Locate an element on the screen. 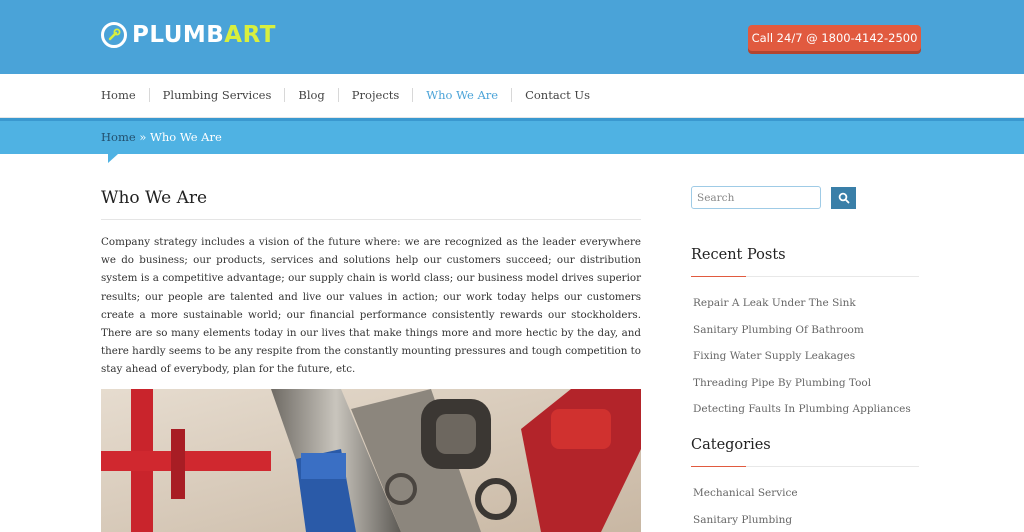 Image resolution: width=1024 pixels, height=532 pixels. categories-accent is located at coordinates (718, 466).